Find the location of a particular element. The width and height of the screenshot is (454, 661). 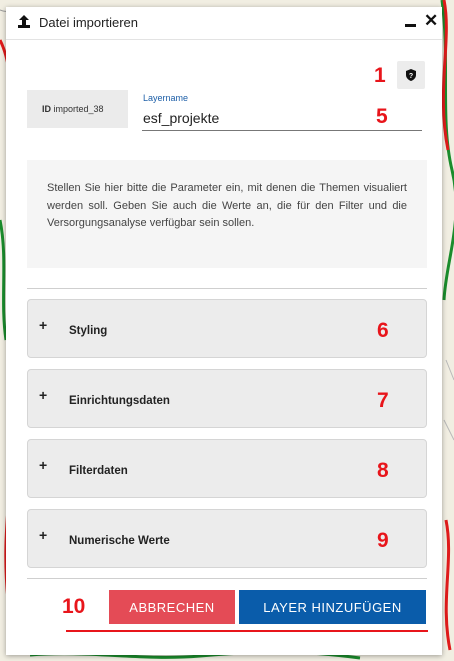

dialog-titlebar: Datei importieren ✕ is located at coordinates (224, 23).